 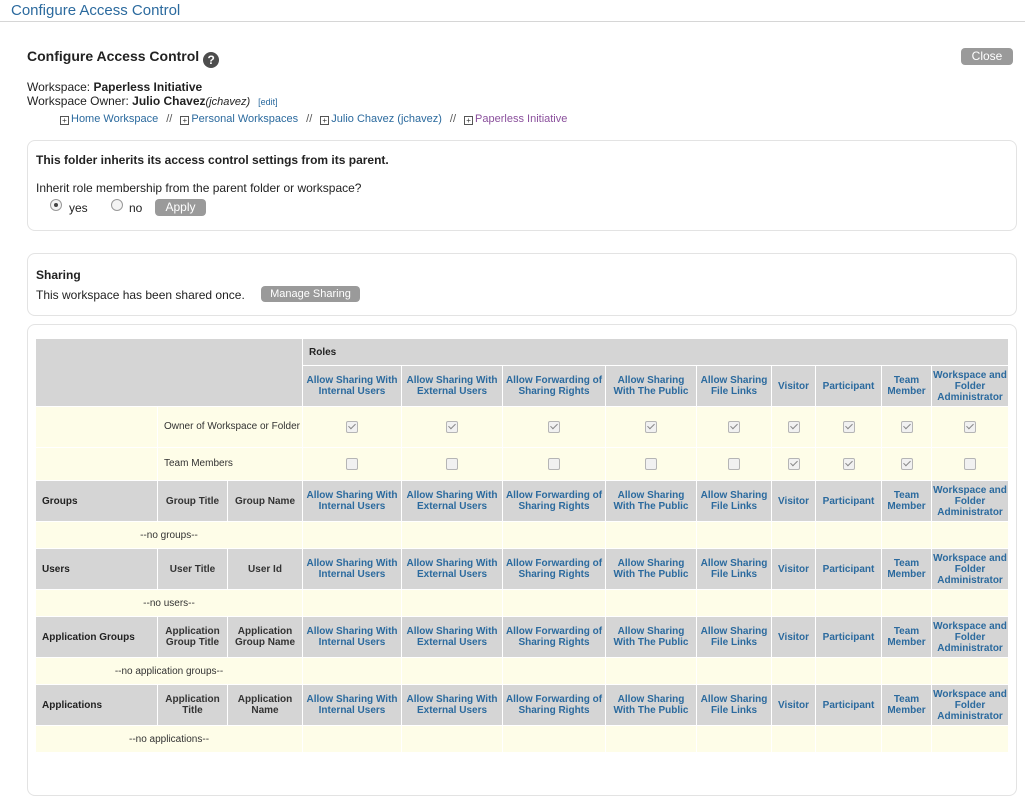 What do you see at coordinates (117, 205) in the screenshot?
I see `radio-no` at bounding box center [117, 205].